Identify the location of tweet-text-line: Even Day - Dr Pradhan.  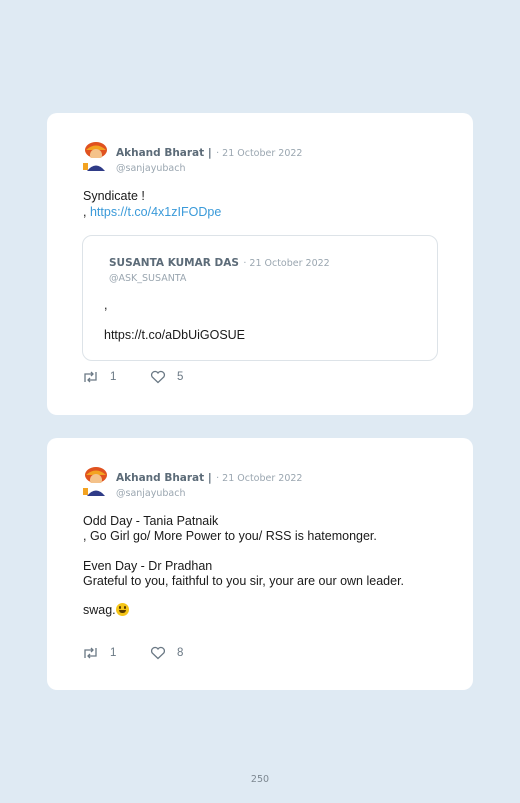
(148, 566).